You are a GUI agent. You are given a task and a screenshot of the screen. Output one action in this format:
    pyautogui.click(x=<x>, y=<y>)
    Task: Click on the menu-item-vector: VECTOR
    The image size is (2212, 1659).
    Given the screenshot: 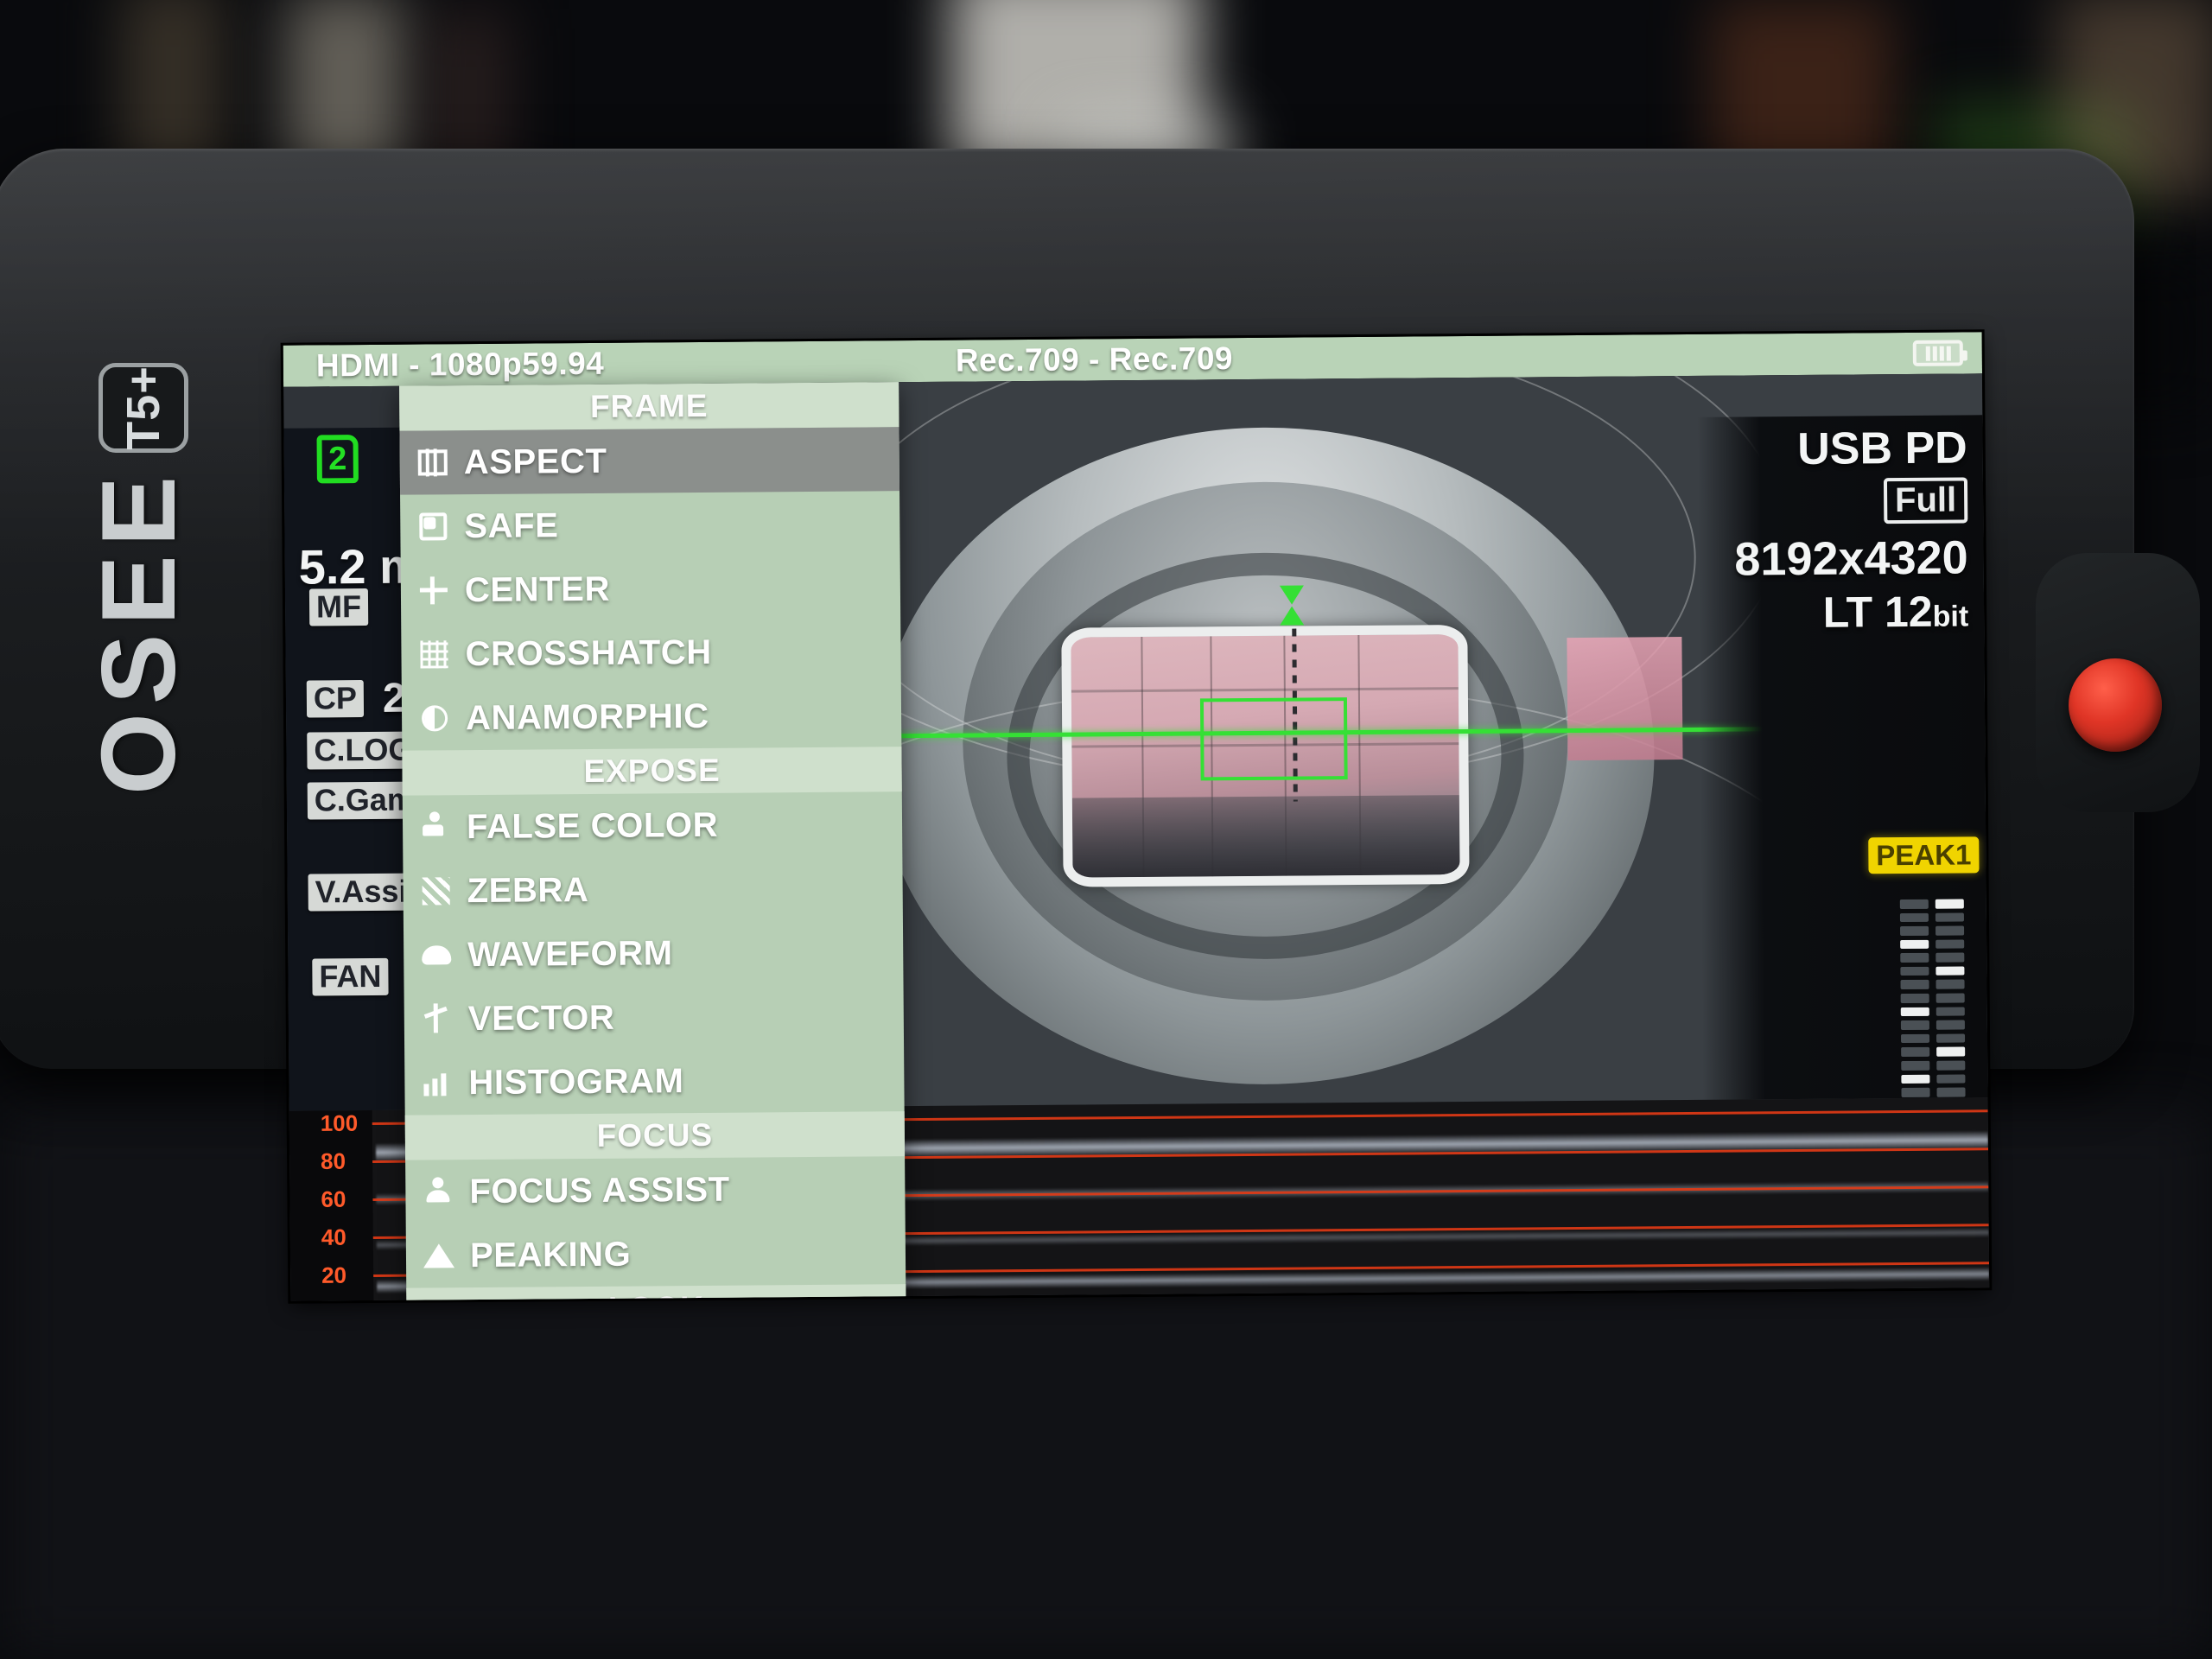 What is the action you would take?
    pyautogui.click(x=654, y=1017)
    